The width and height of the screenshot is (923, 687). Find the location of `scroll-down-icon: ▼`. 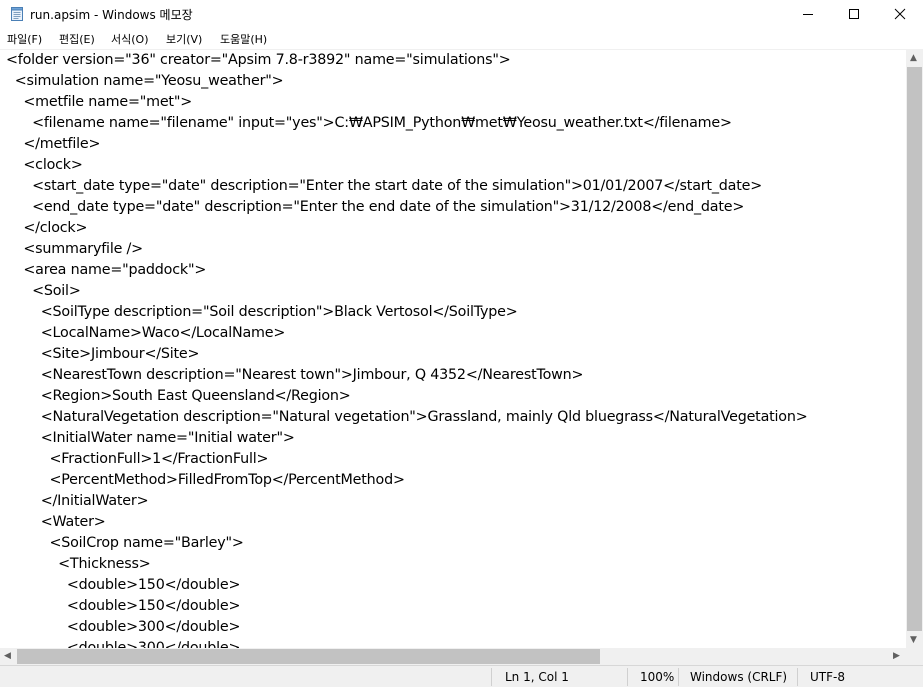

scroll-down-icon: ▼ is located at coordinates (913, 640).